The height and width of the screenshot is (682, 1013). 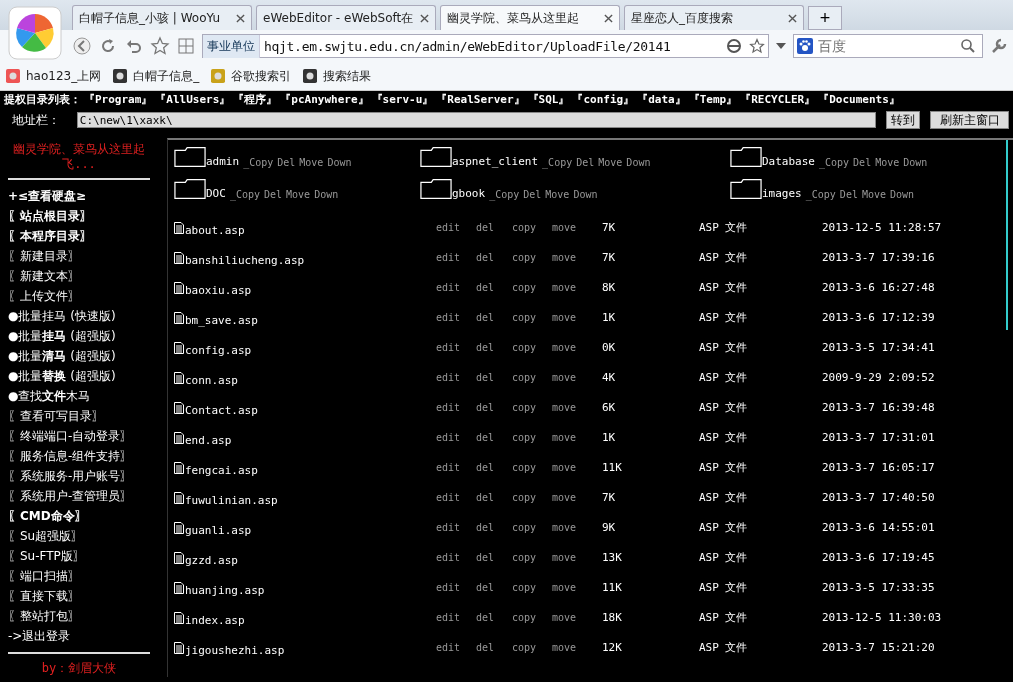 What do you see at coordinates (82, 46) in the screenshot?
I see `back-icon` at bounding box center [82, 46].